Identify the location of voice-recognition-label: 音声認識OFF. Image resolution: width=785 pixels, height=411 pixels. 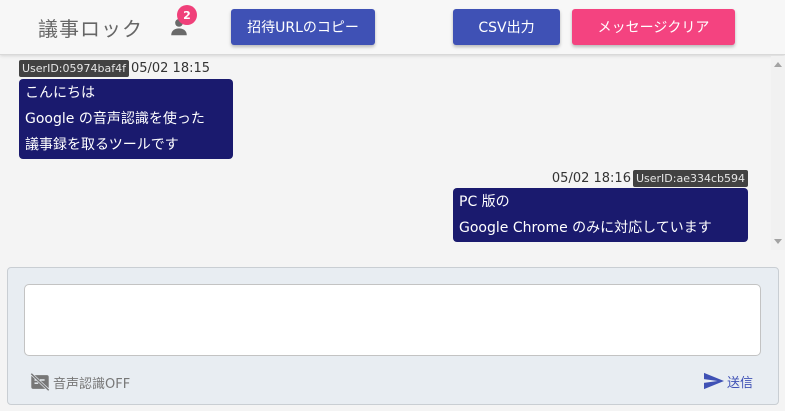
(92, 384).